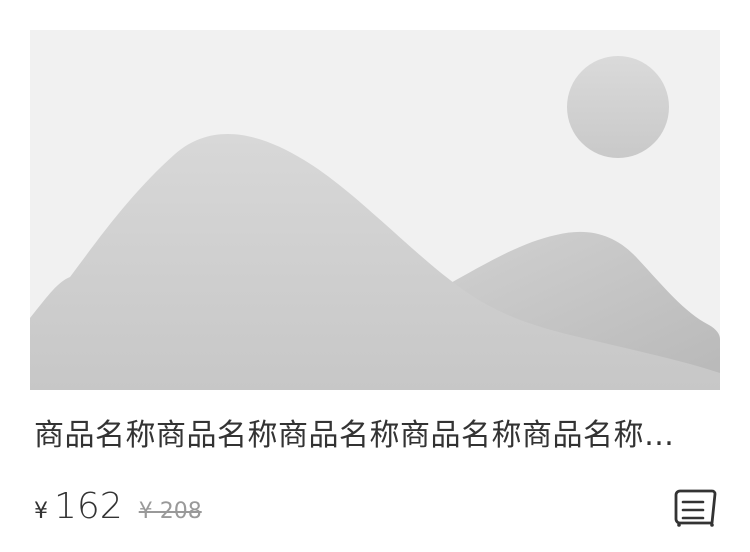 The image size is (750, 552). What do you see at coordinates (170, 511) in the screenshot?
I see `original-price: ¥ 208` at bounding box center [170, 511].